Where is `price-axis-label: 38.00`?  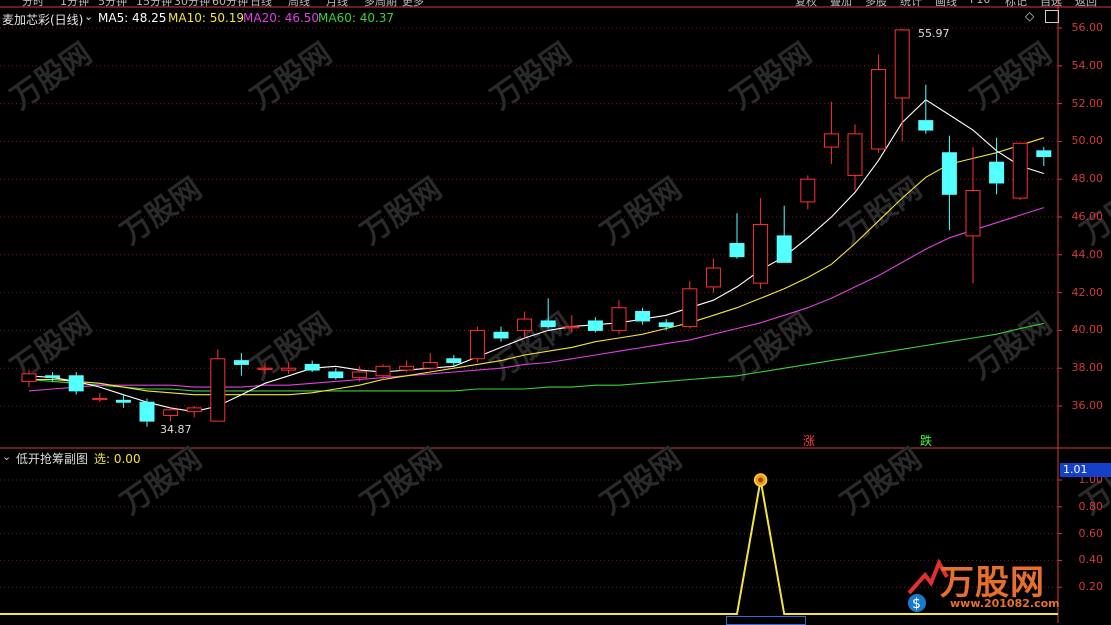 price-axis-label: 38.00 is located at coordinates (1087, 368).